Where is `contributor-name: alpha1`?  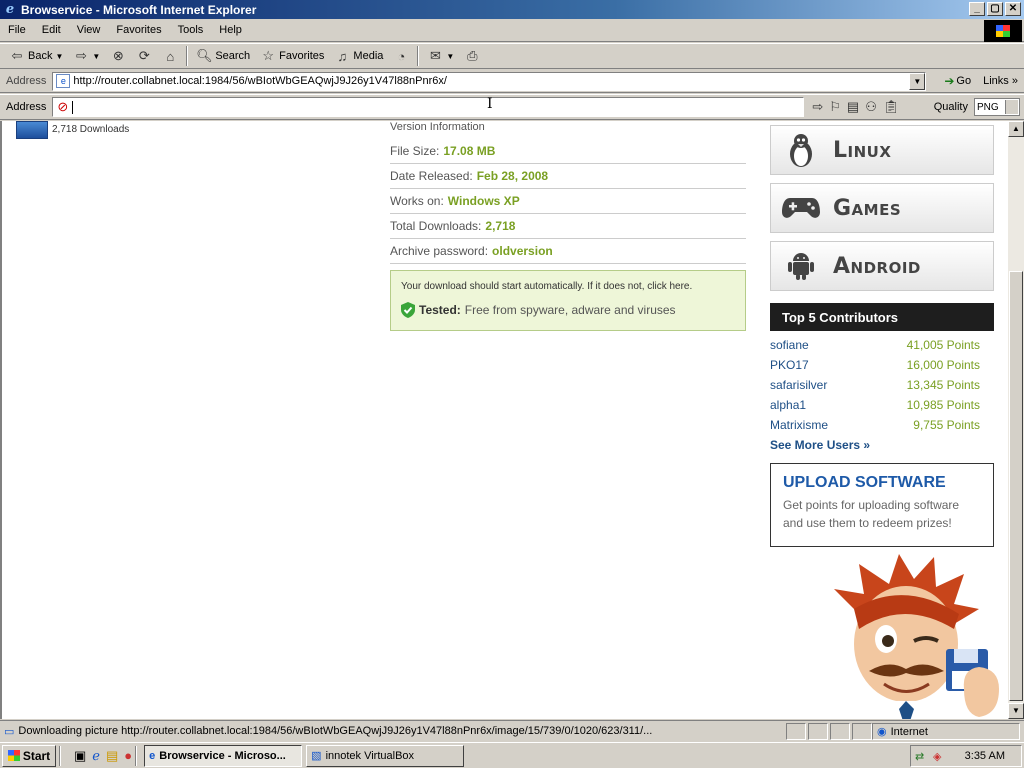 contributor-name: alpha1 is located at coordinates (788, 405).